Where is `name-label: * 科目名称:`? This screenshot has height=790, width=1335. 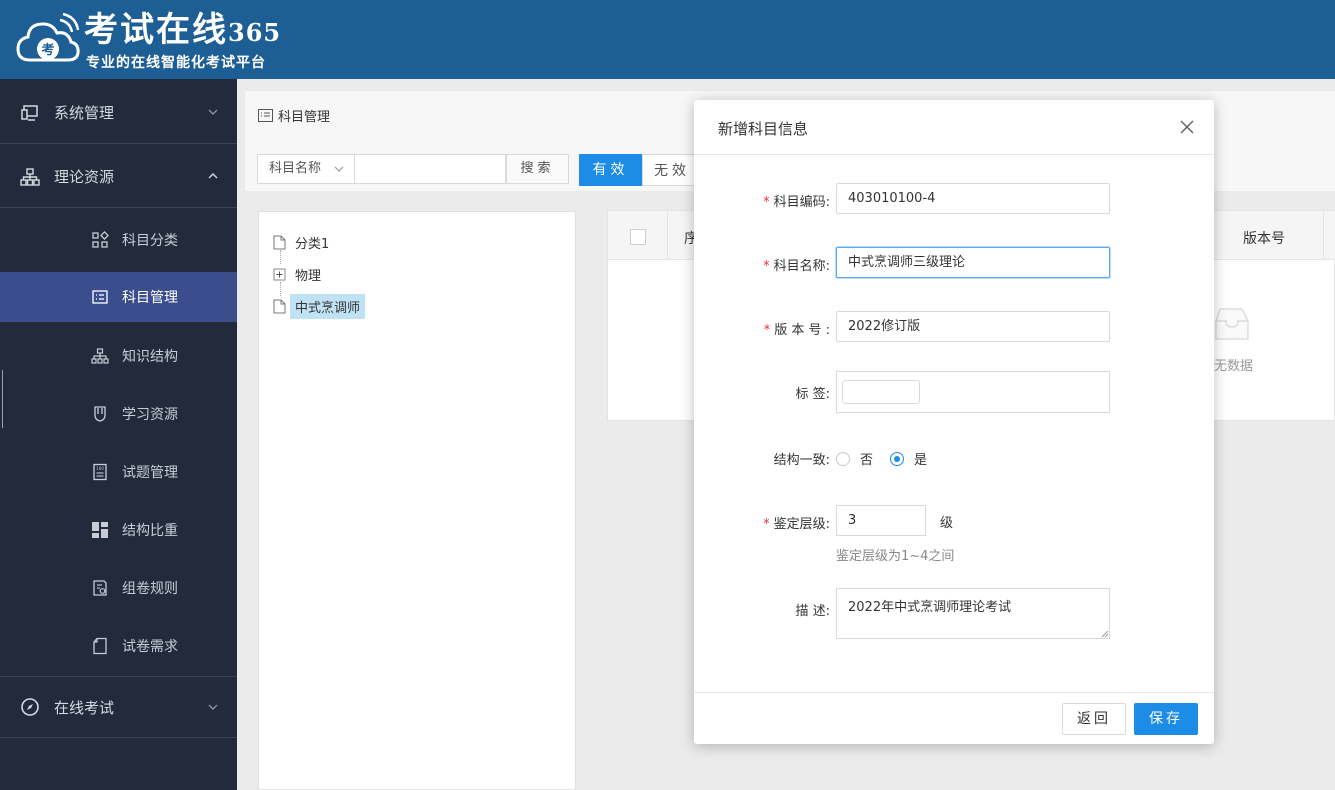 name-label: * 科目名称: is located at coordinates (796, 264).